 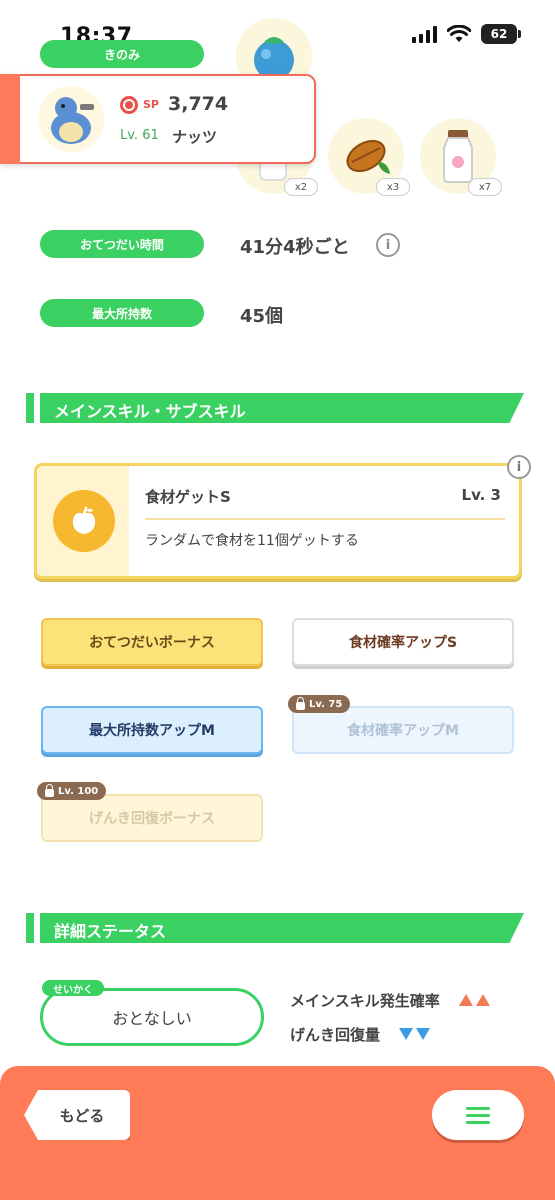 I want to click on menu-button, so click(x=478, y=1115).